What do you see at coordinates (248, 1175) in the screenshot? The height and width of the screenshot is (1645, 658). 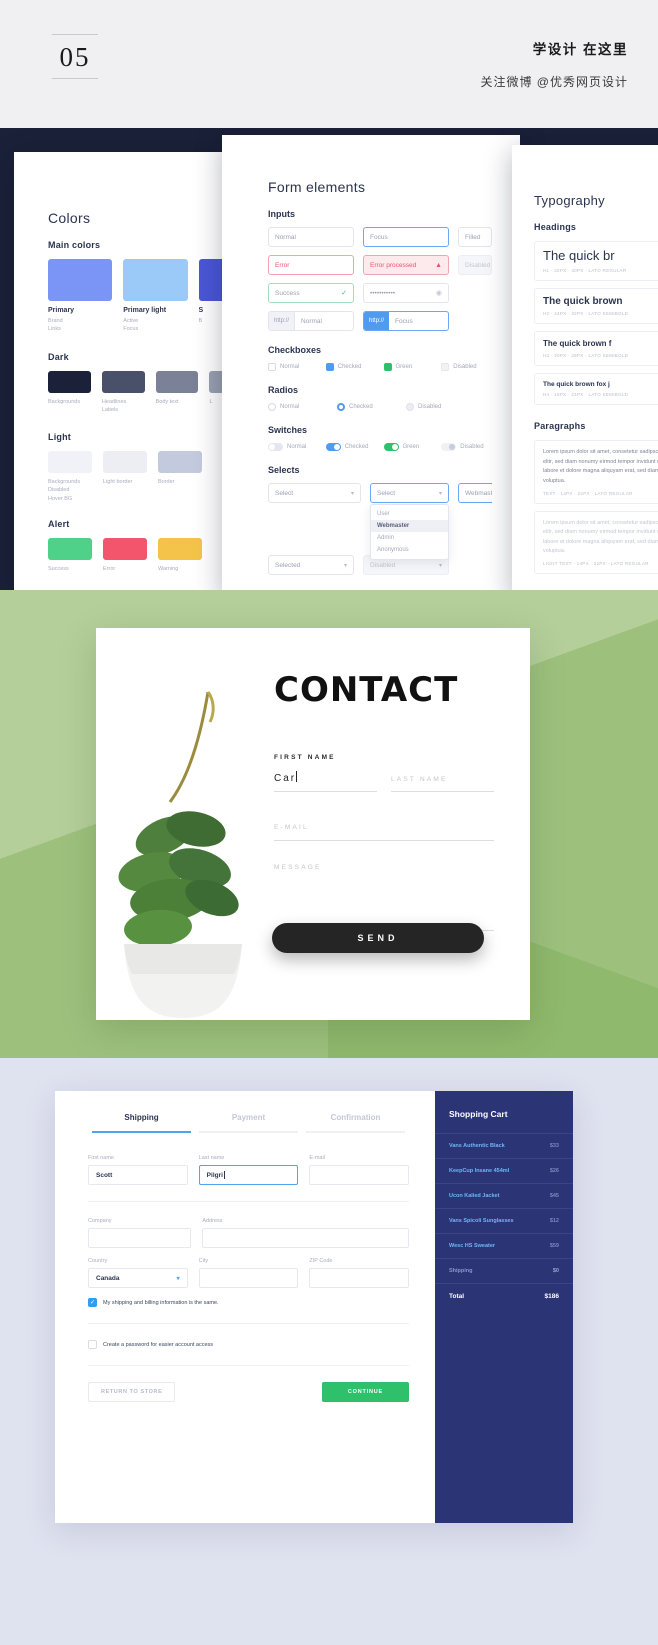 I see `last-name-input: Pilgri` at bounding box center [248, 1175].